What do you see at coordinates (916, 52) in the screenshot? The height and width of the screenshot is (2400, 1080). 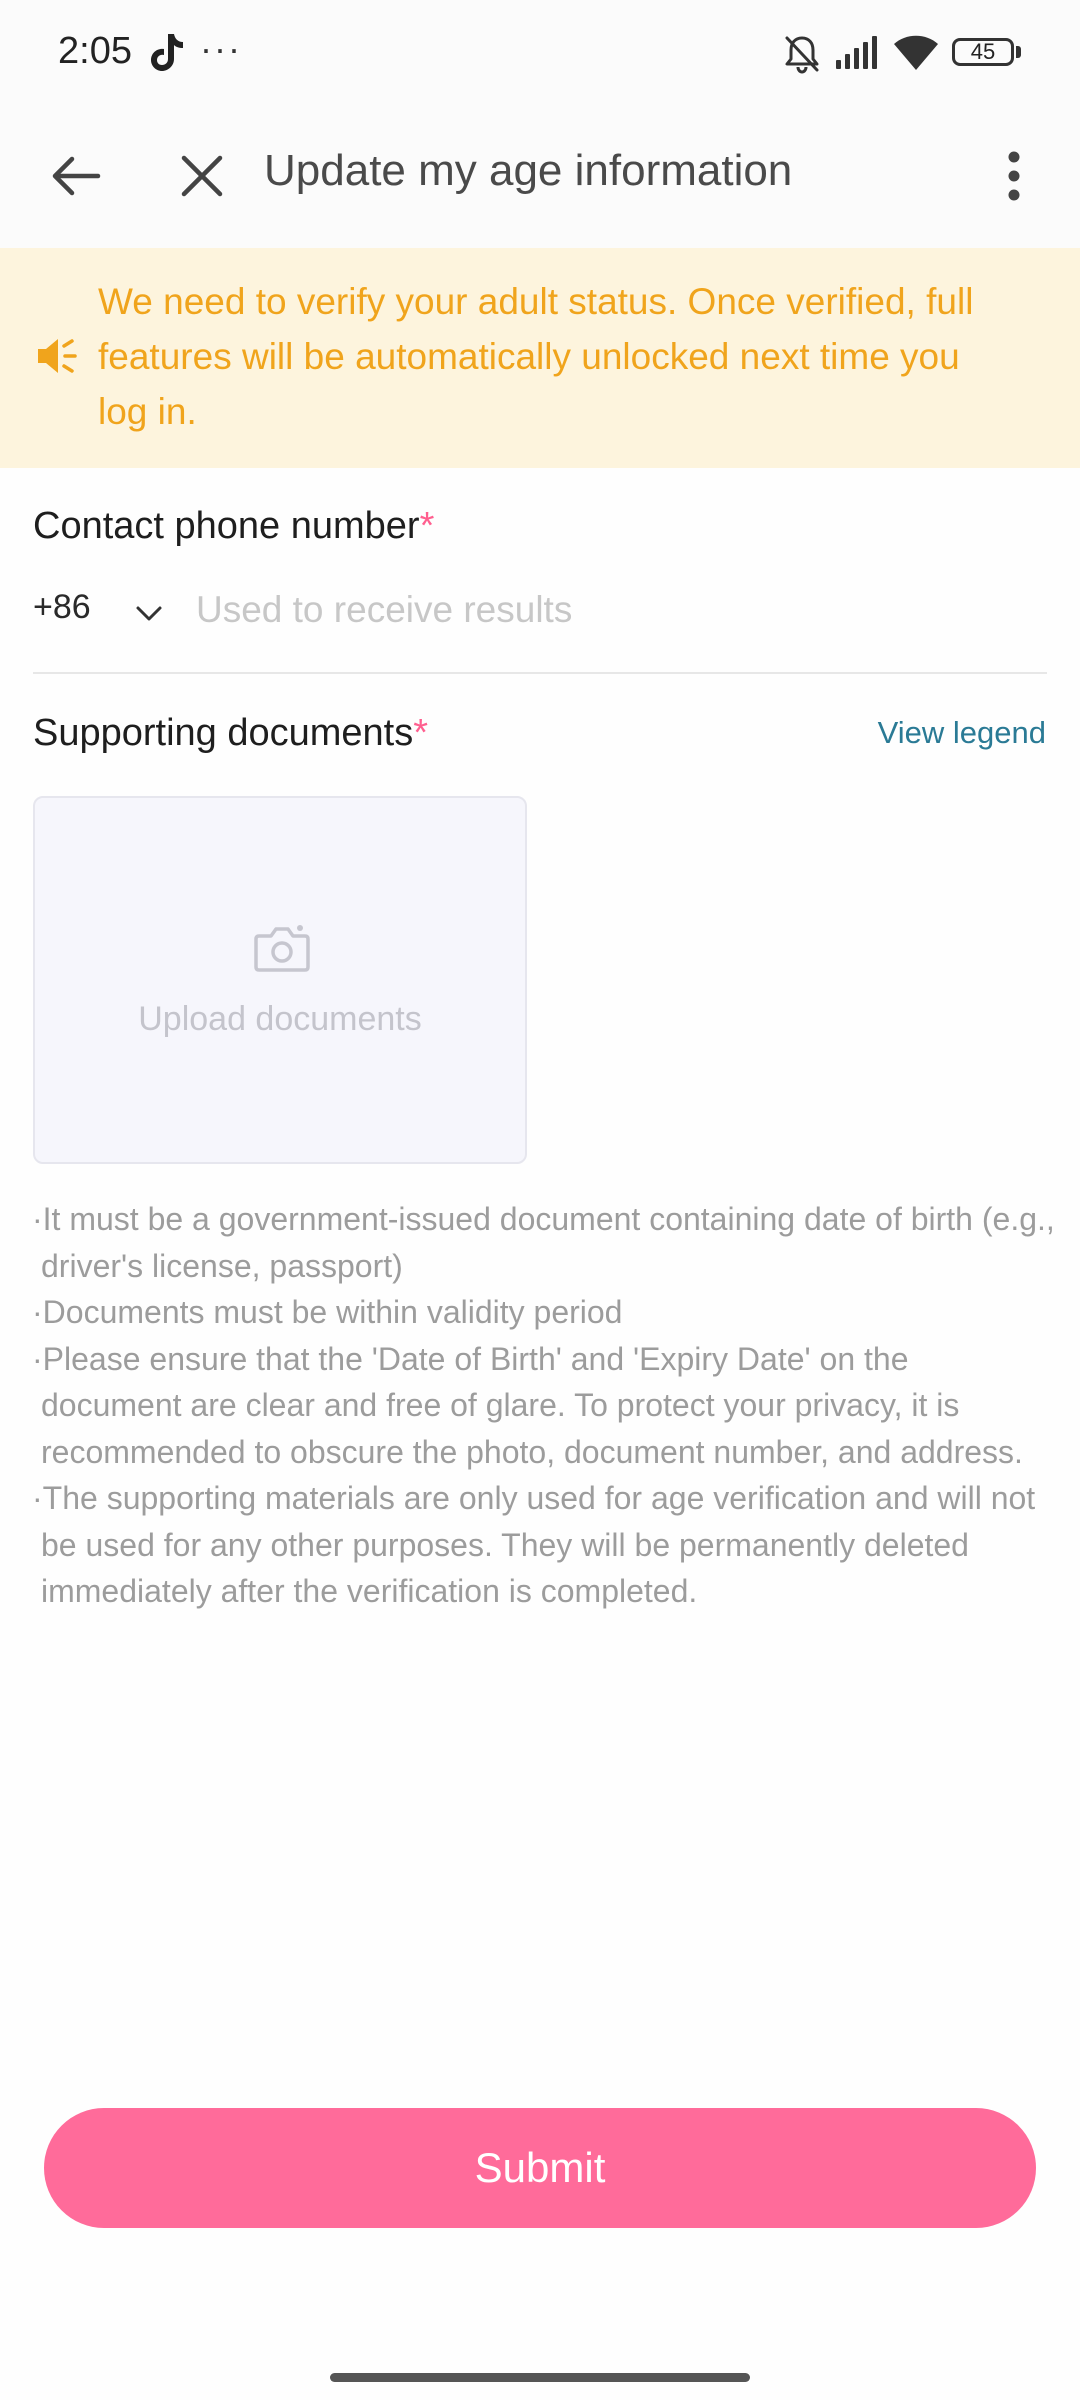 I see `wifi-icon` at bounding box center [916, 52].